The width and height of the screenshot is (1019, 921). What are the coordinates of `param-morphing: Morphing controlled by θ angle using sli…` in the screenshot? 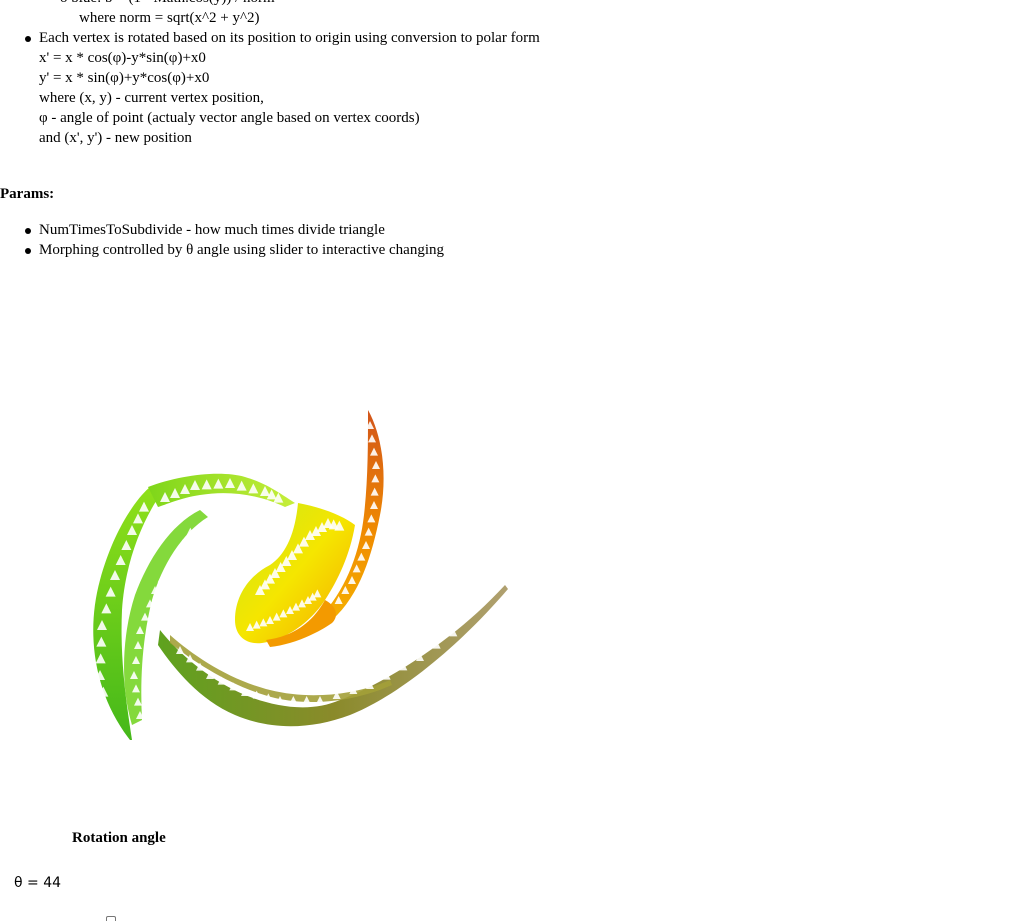 It's located at (242, 250).